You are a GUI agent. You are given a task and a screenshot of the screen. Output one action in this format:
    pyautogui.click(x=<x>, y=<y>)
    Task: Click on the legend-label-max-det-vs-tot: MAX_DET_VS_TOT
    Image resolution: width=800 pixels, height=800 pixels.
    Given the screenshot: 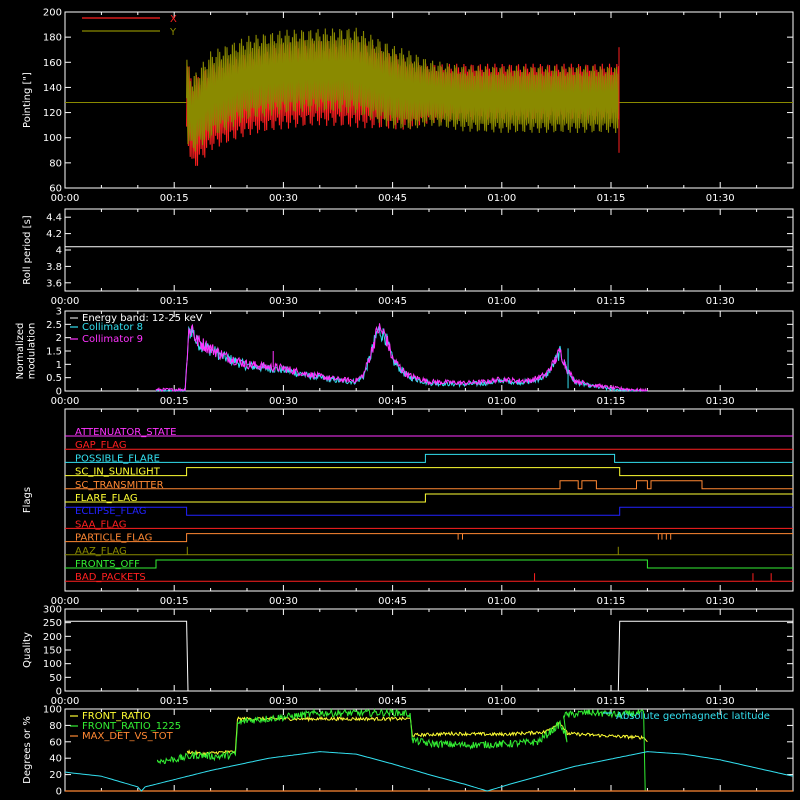 What is the action you would take?
    pyautogui.click(x=128, y=736)
    